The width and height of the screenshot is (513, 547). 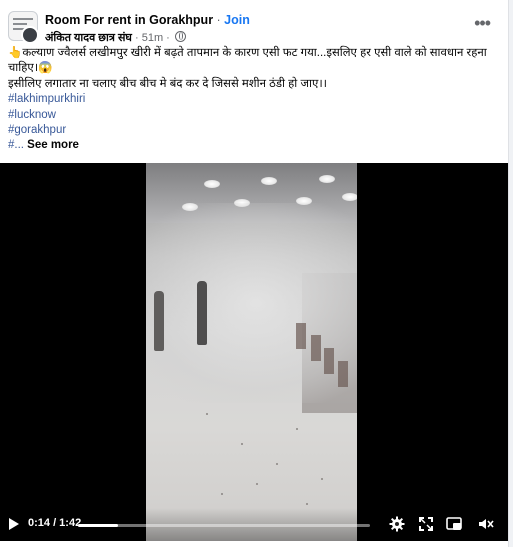 What do you see at coordinates (254, 145) in the screenshot?
I see `see-more-row: #... See more` at bounding box center [254, 145].